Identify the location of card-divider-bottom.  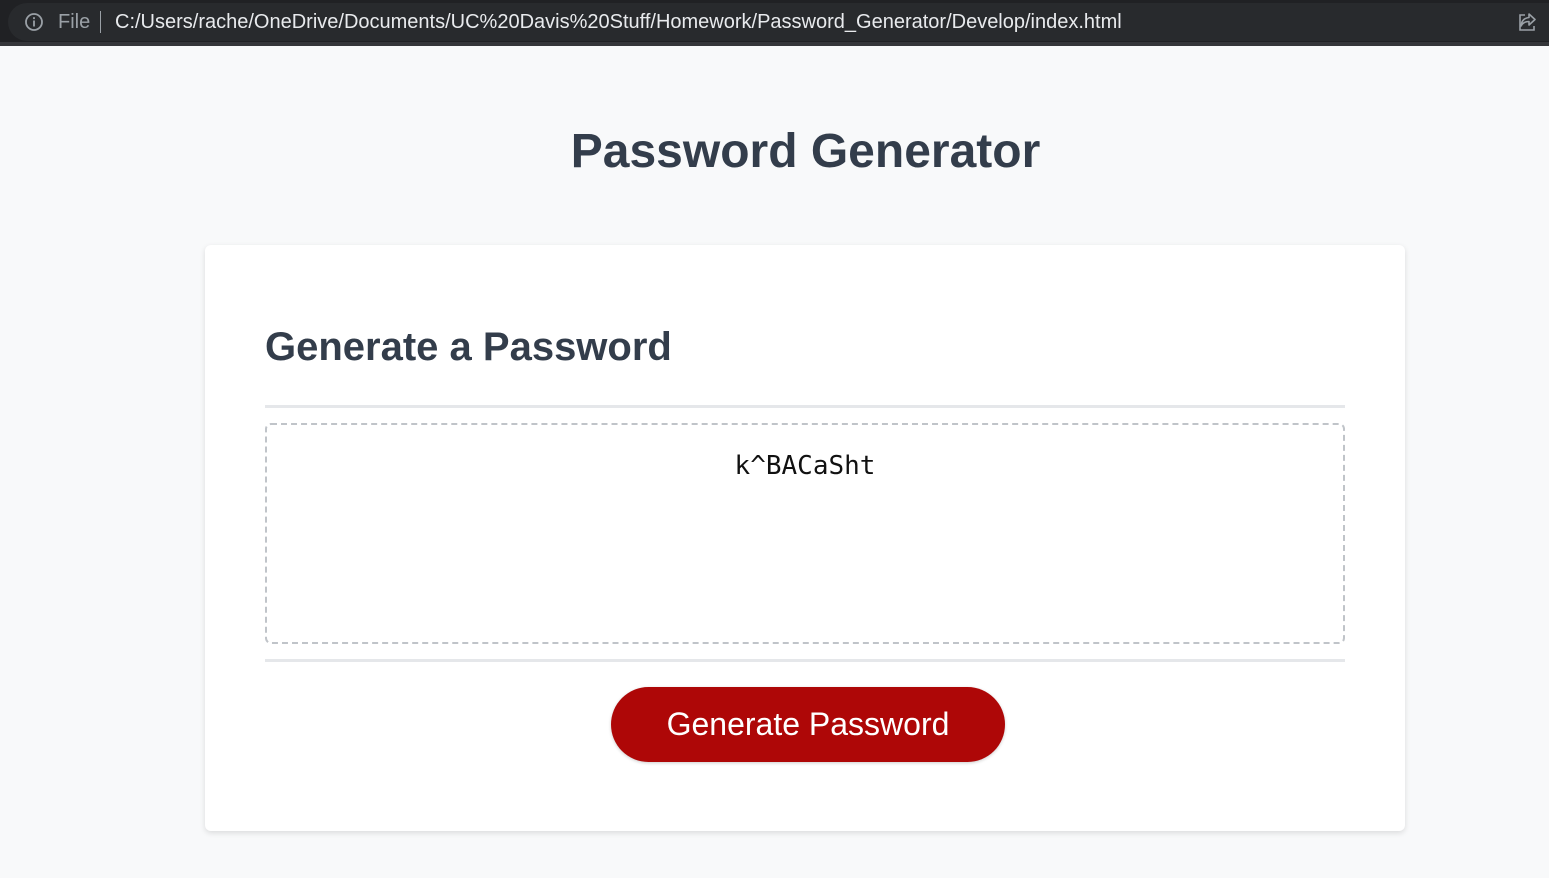
(805, 660).